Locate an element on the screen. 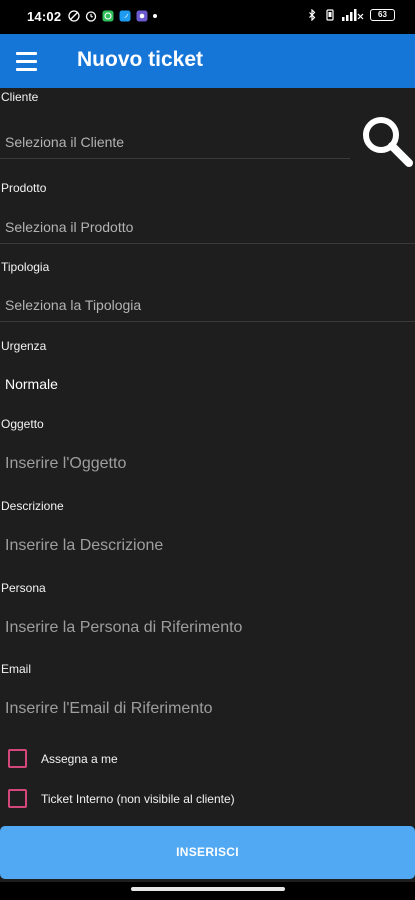 Image resolution: width=415 pixels, height=900 pixels. urgenza-label: Urgenza is located at coordinates (24, 346).